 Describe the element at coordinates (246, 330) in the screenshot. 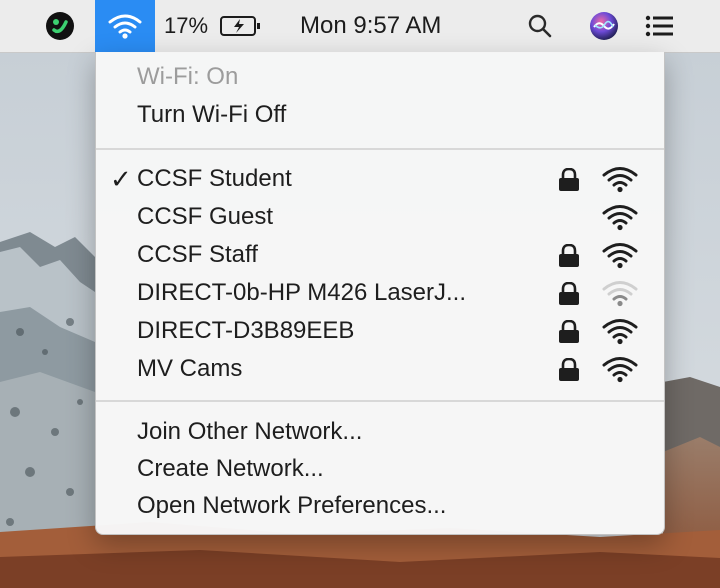

I see `network-name: DIRECT-D3B89EEB` at that location.